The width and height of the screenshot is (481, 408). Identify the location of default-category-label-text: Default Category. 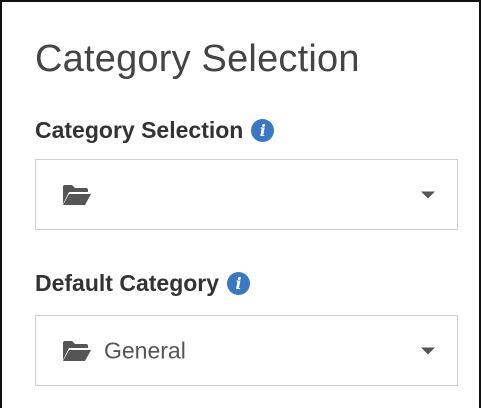
(127, 283).